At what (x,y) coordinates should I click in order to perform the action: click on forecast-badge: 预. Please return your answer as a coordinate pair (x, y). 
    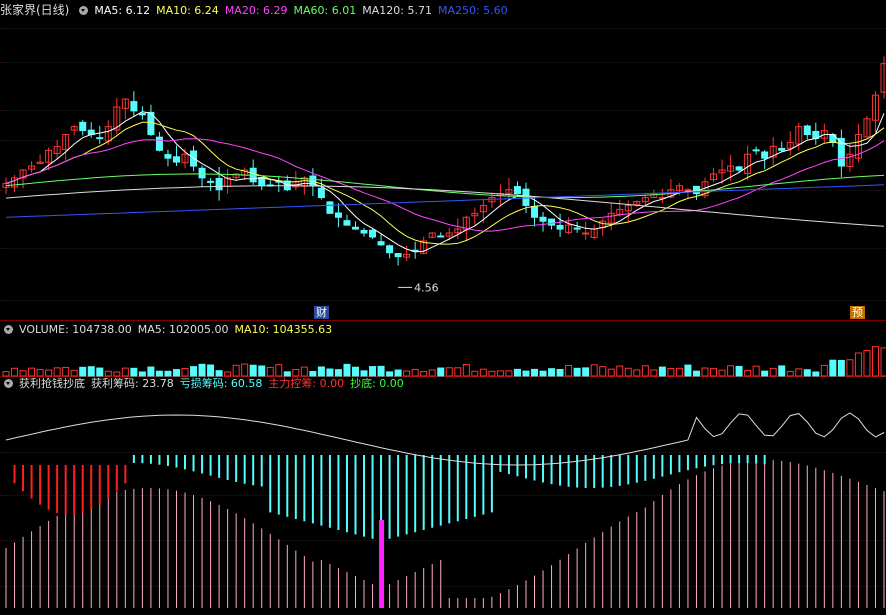
    Looking at the image, I should click on (857, 312).